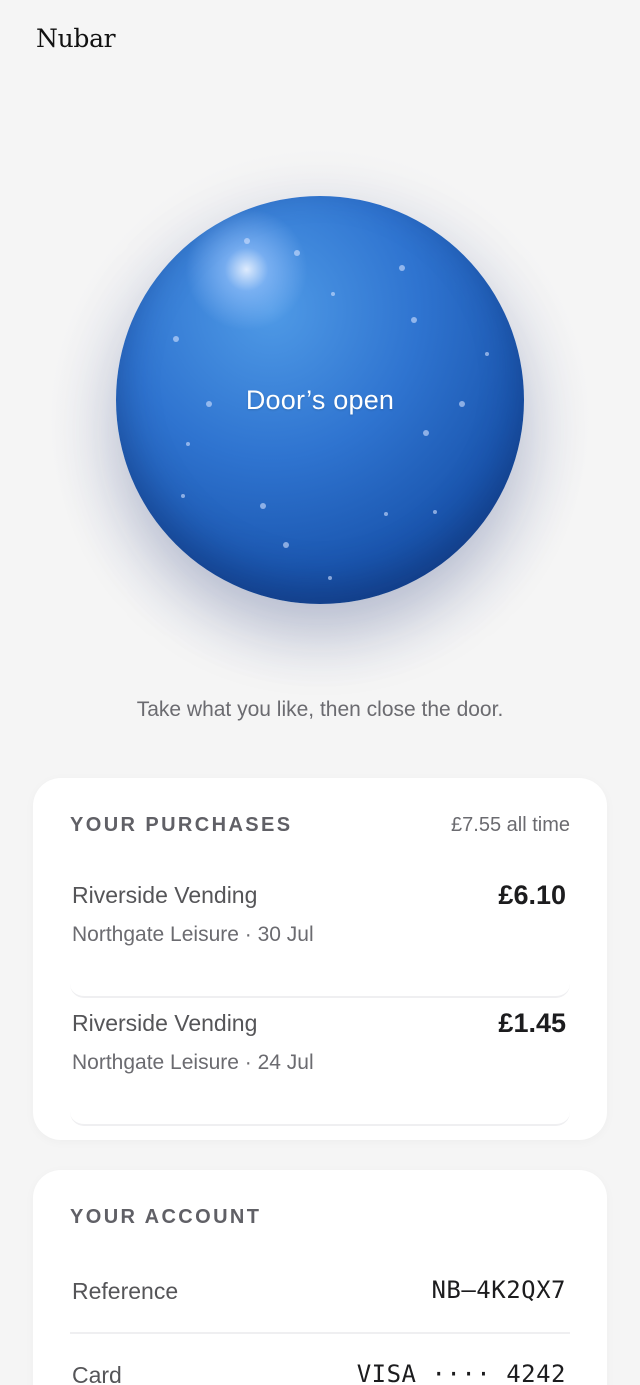 This screenshot has height=1385, width=640. What do you see at coordinates (193, 934) in the screenshot?
I see `purchase-location-date: Northgate Leisure · 30 Jul` at bounding box center [193, 934].